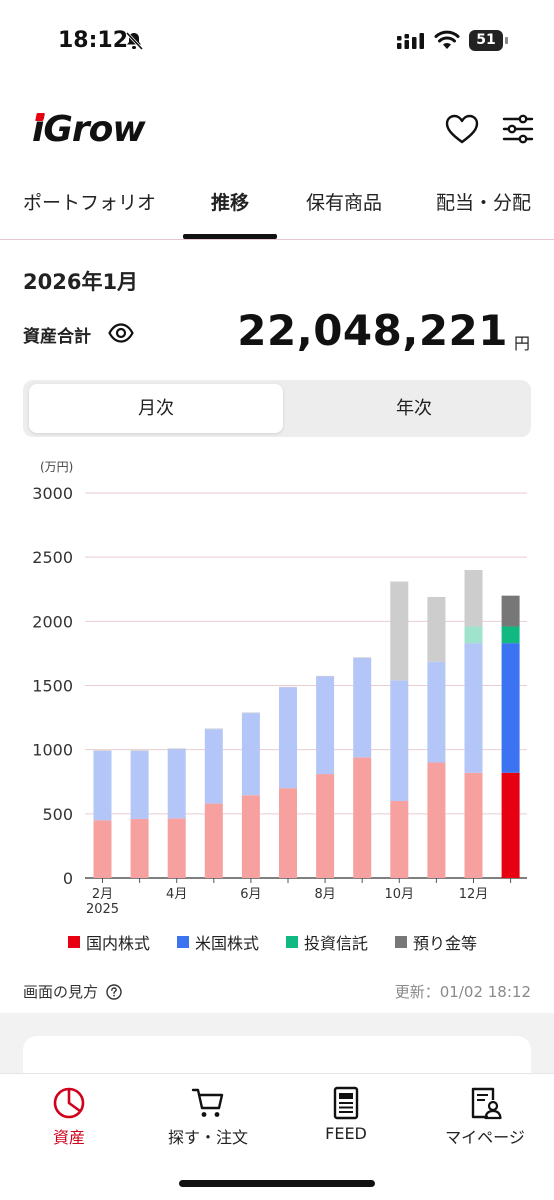 The image size is (554, 1200). I want to click on tab-portfolio: ポートフォリオ, so click(89, 201).